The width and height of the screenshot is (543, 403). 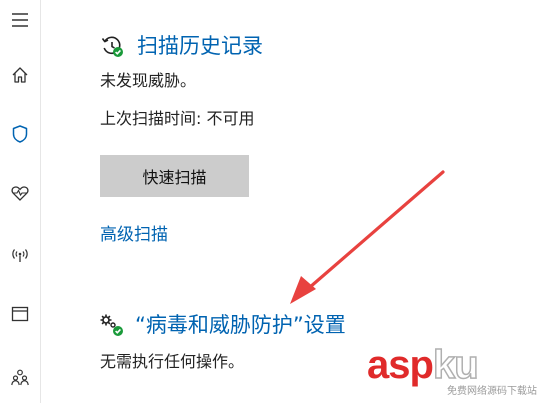 I want to click on gears-check-icon, so click(x=111, y=325).